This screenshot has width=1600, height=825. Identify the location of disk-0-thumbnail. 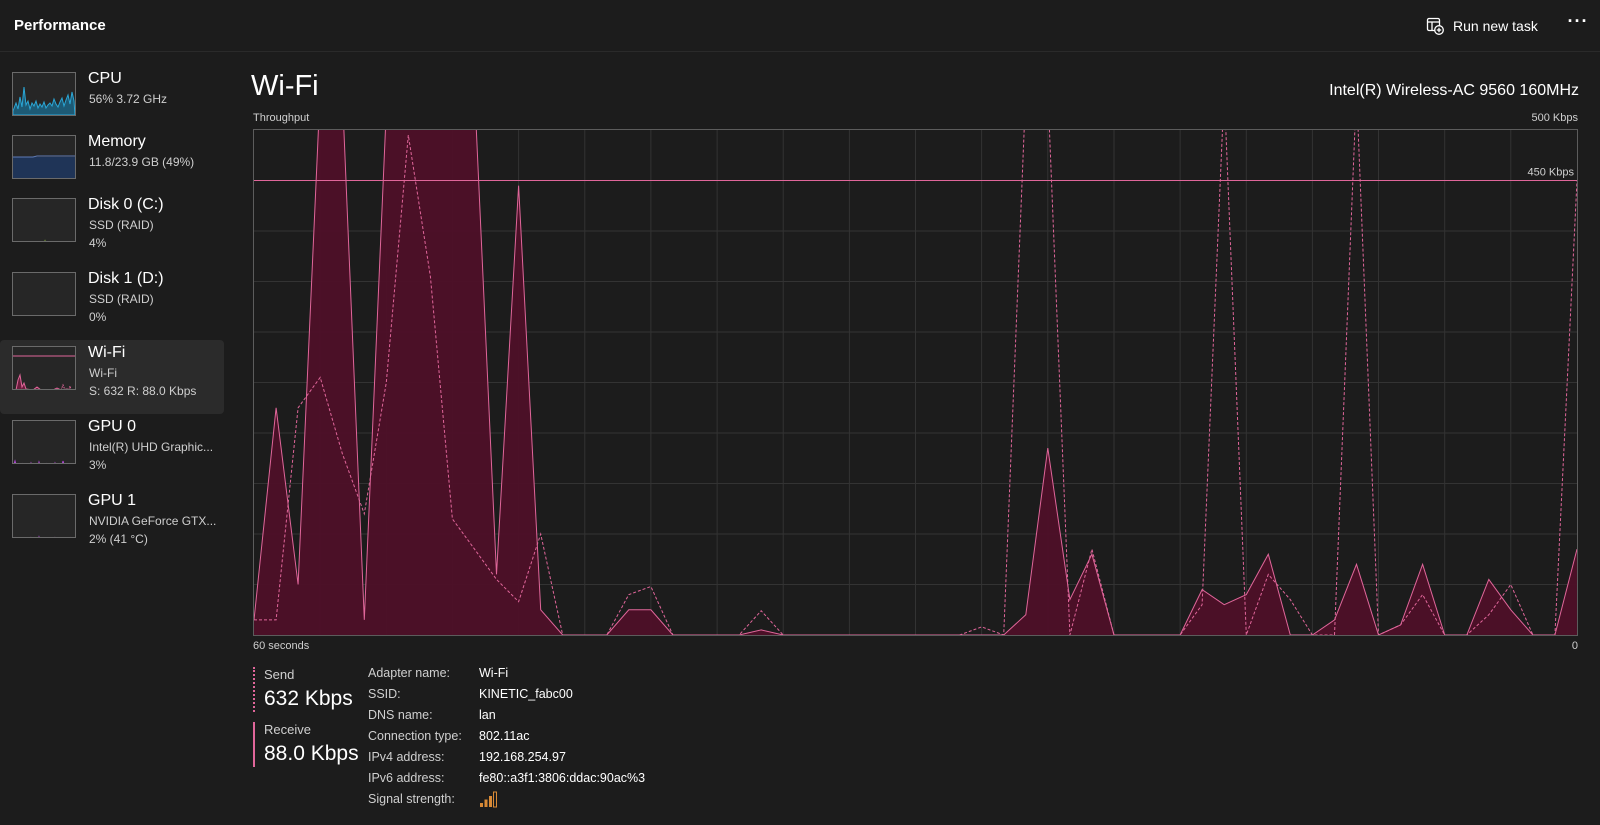
(44, 220).